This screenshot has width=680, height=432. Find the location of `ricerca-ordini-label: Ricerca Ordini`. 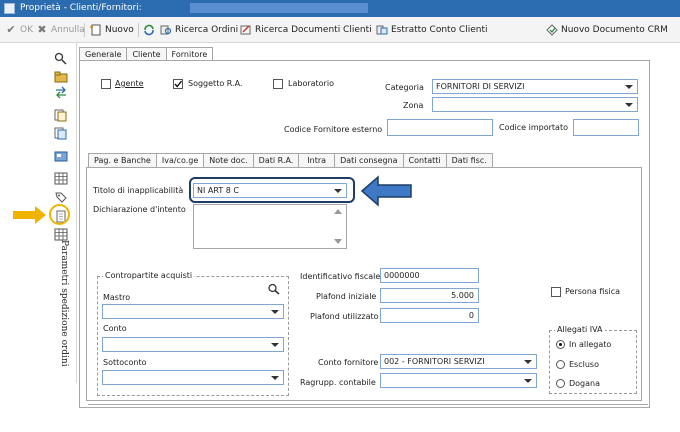

ricerca-ordini-label: Ricerca Ordini is located at coordinates (207, 30).